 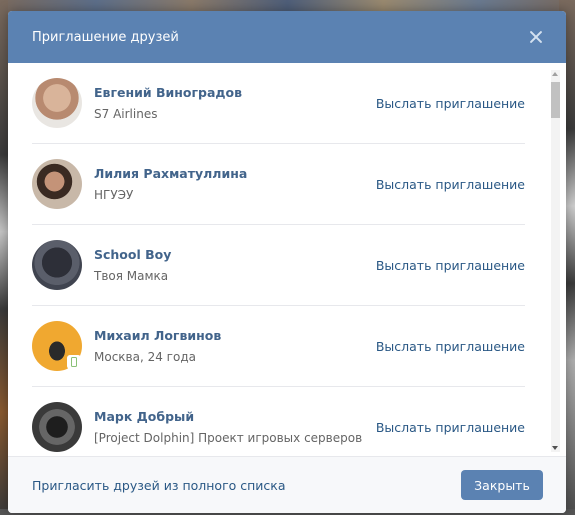 What do you see at coordinates (235, 184) in the screenshot?
I see `friend-info: Лилия Рахматуллина НГУЭУ` at bounding box center [235, 184].